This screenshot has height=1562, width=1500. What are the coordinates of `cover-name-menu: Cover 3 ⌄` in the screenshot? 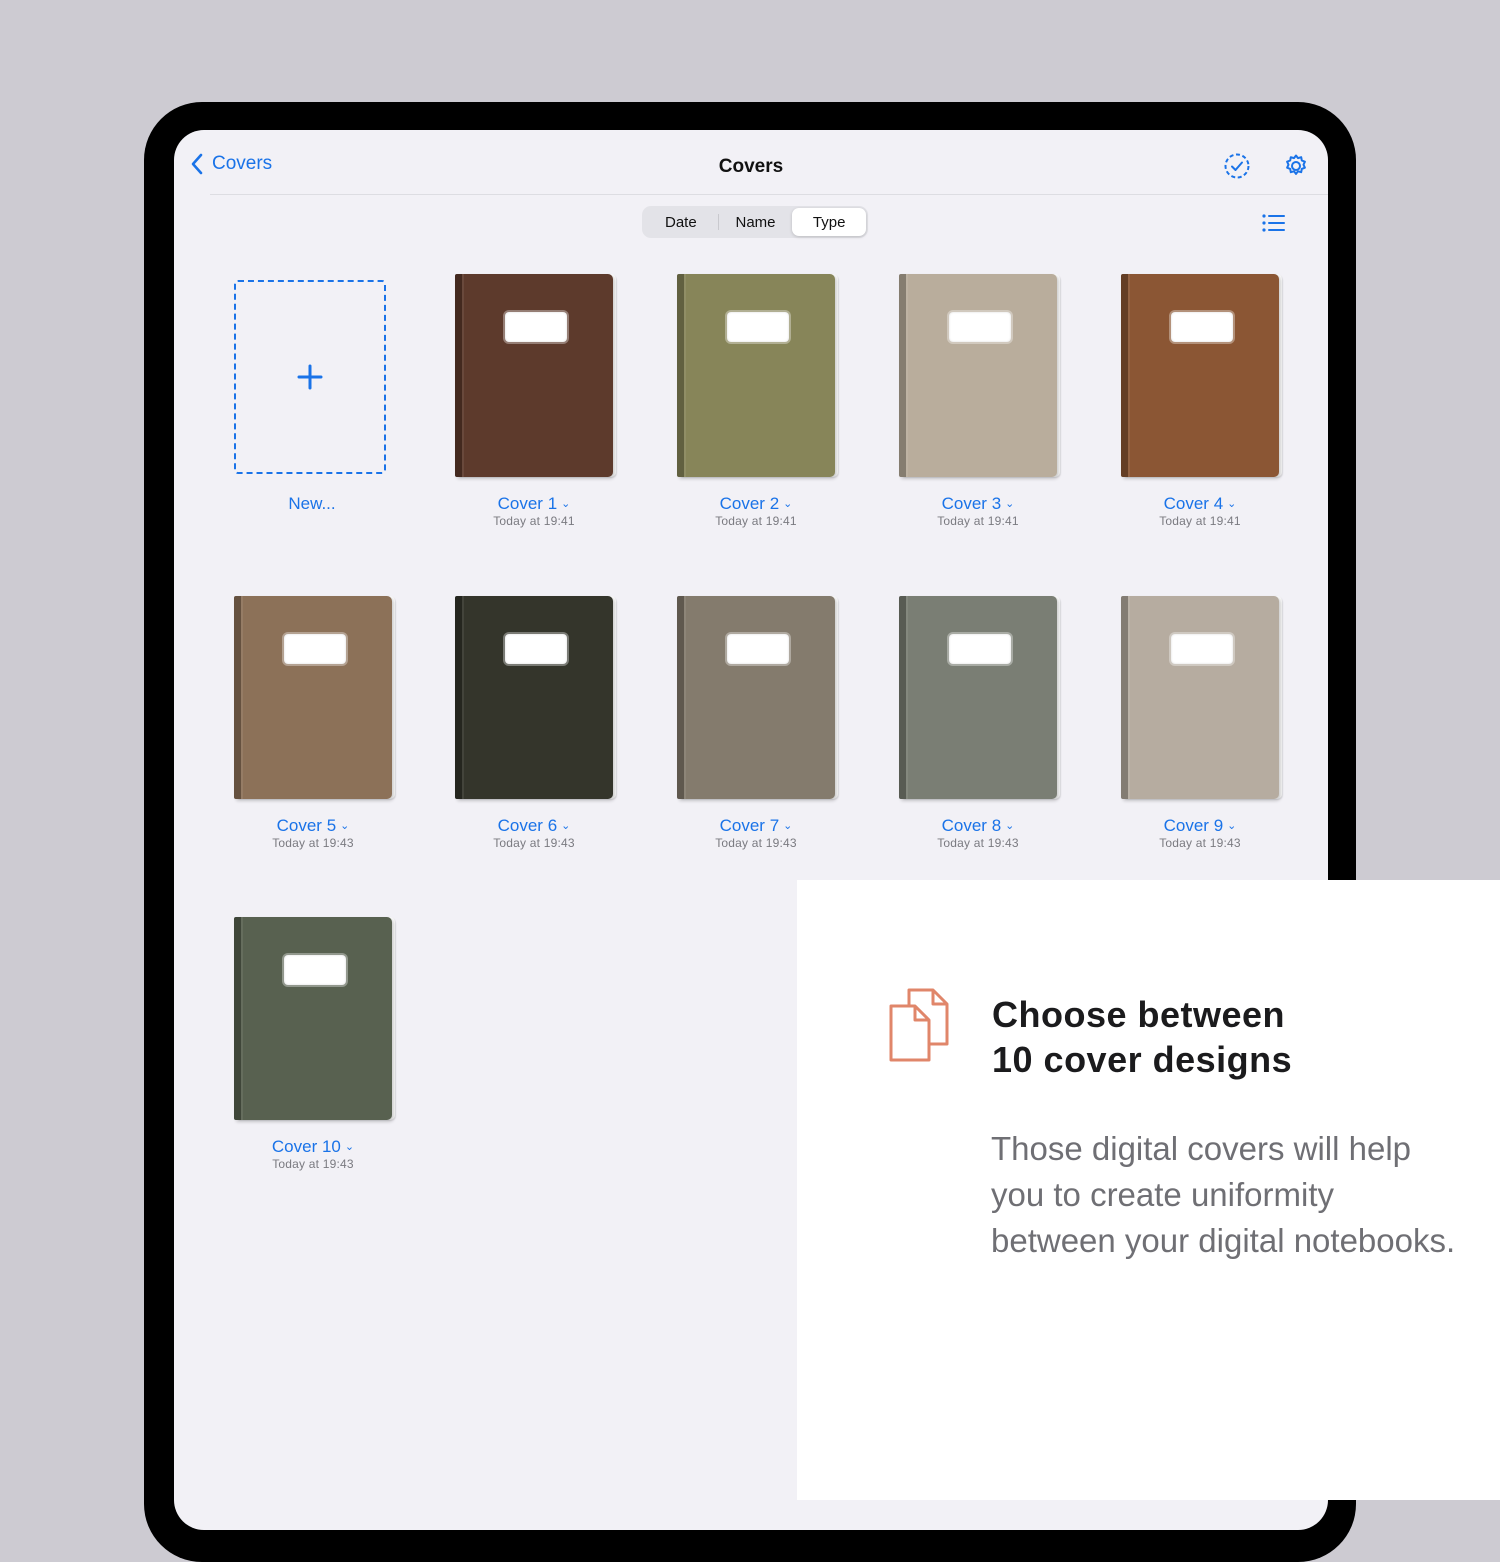 It's located at (978, 504).